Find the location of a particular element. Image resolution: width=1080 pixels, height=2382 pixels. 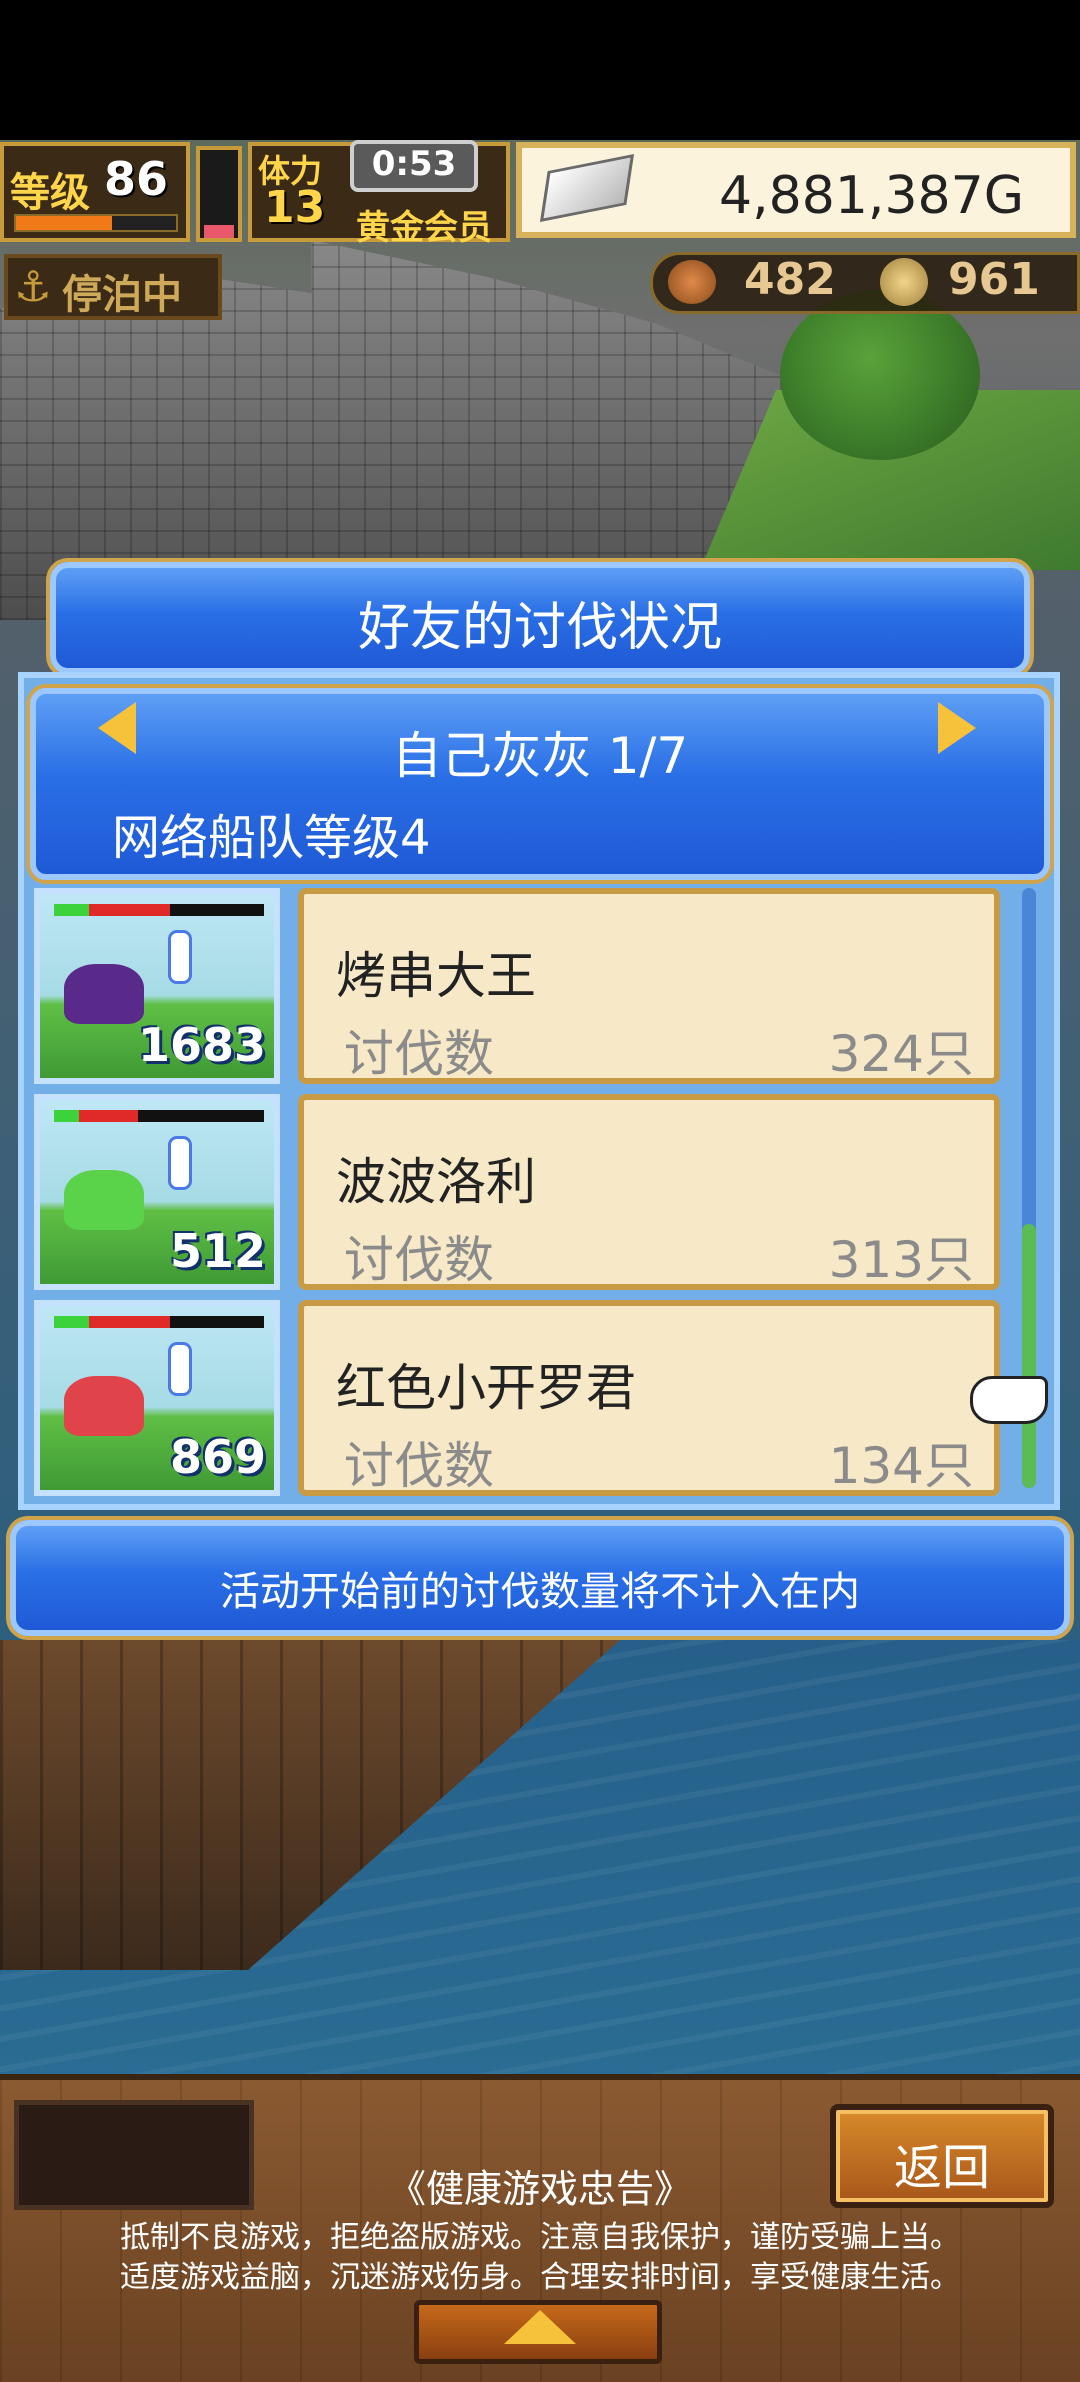

monster-name: 烤串大王 is located at coordinates (436, 976).